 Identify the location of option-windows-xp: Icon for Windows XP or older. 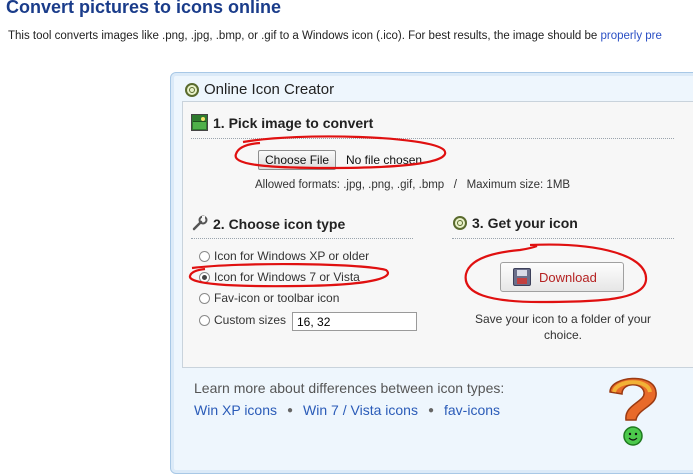
(284, 256).